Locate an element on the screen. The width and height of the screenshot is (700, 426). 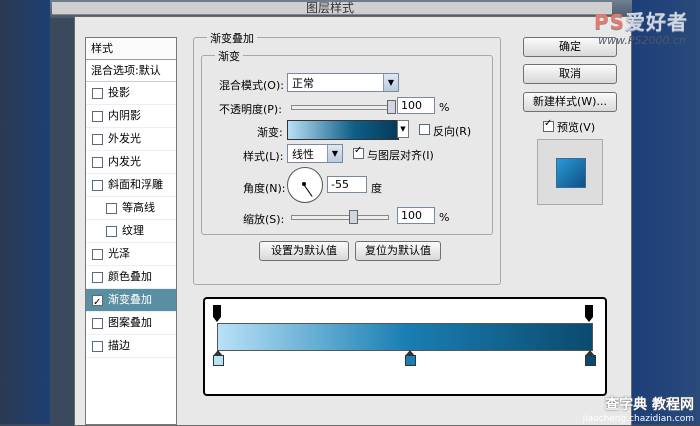
opacity-label: 不透明度(P): is located at coordinates (250, 109).